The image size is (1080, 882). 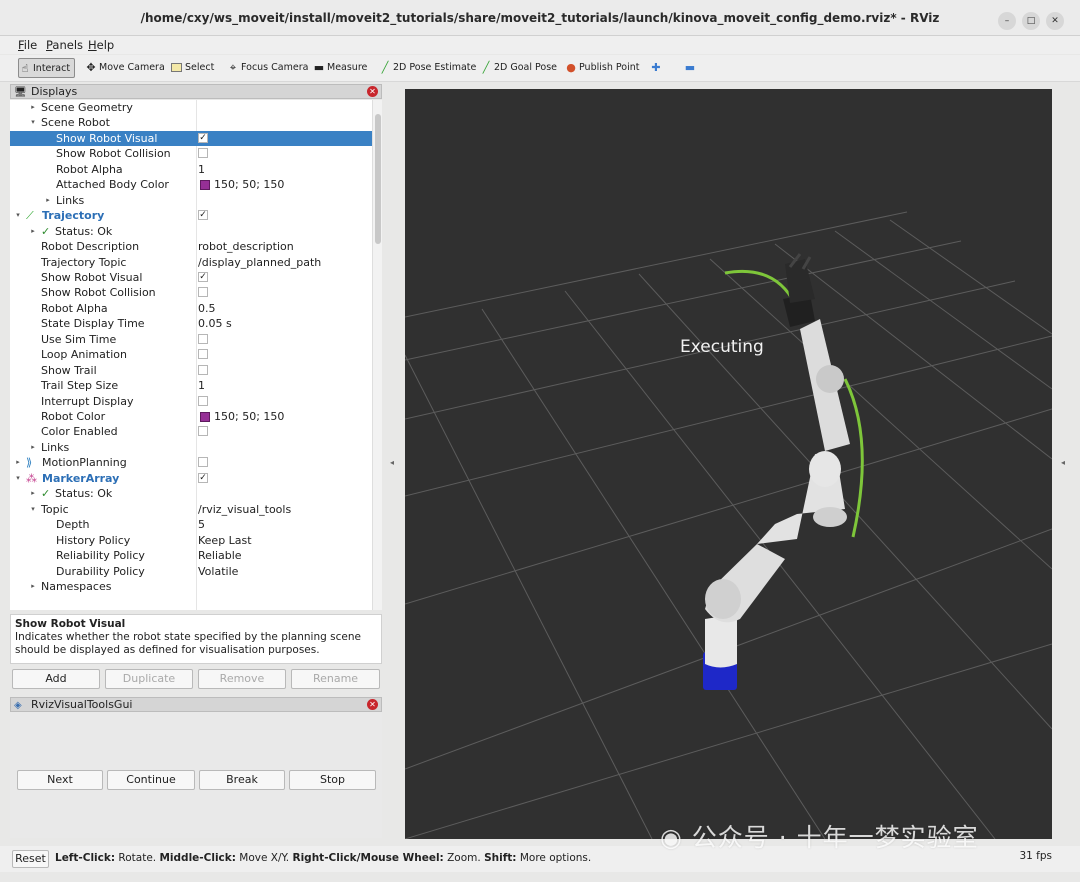 I want to click on remove-tool-button: ▬, so click(x=691, y=68).